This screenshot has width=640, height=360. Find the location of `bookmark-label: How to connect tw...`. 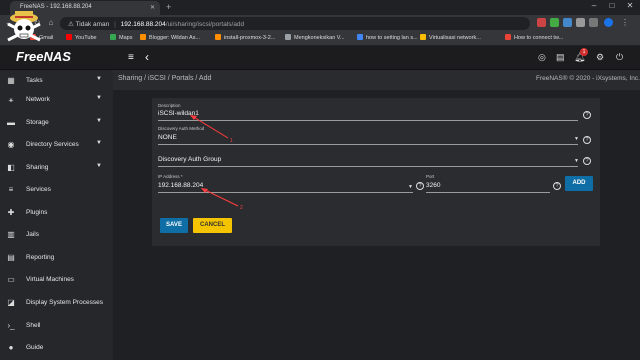

bookmark-label: How to connect tw... is located at coordinates (539, 38).